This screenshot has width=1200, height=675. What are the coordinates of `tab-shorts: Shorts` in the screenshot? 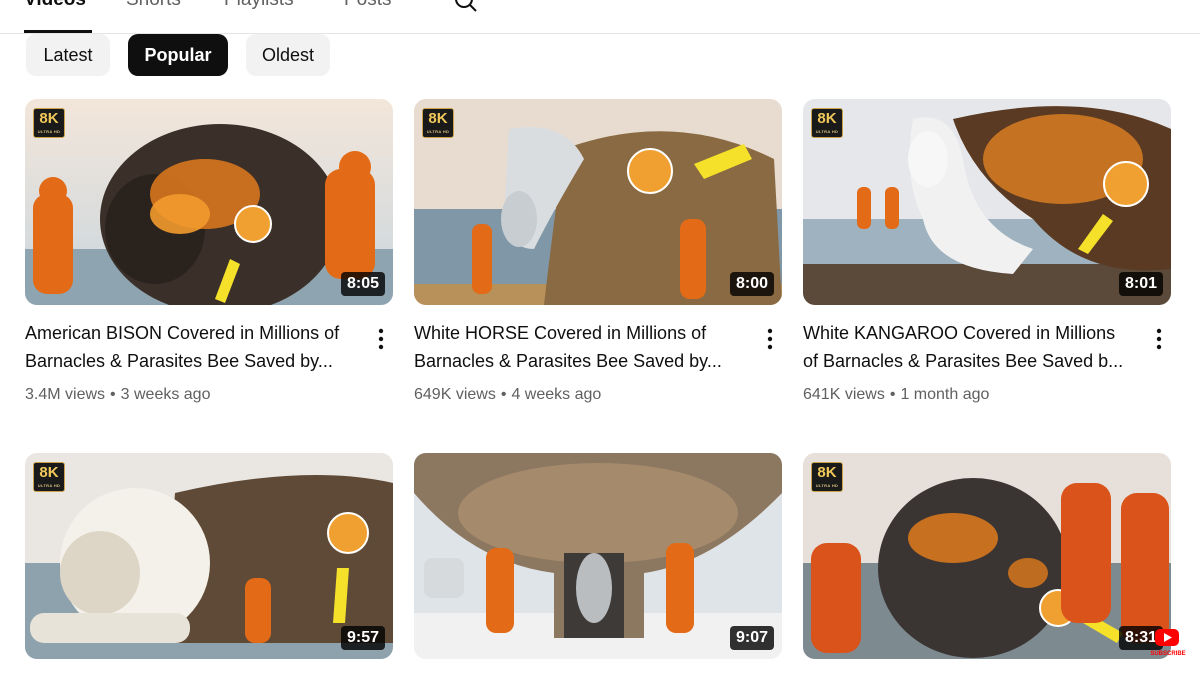 It's located at (153, 6).